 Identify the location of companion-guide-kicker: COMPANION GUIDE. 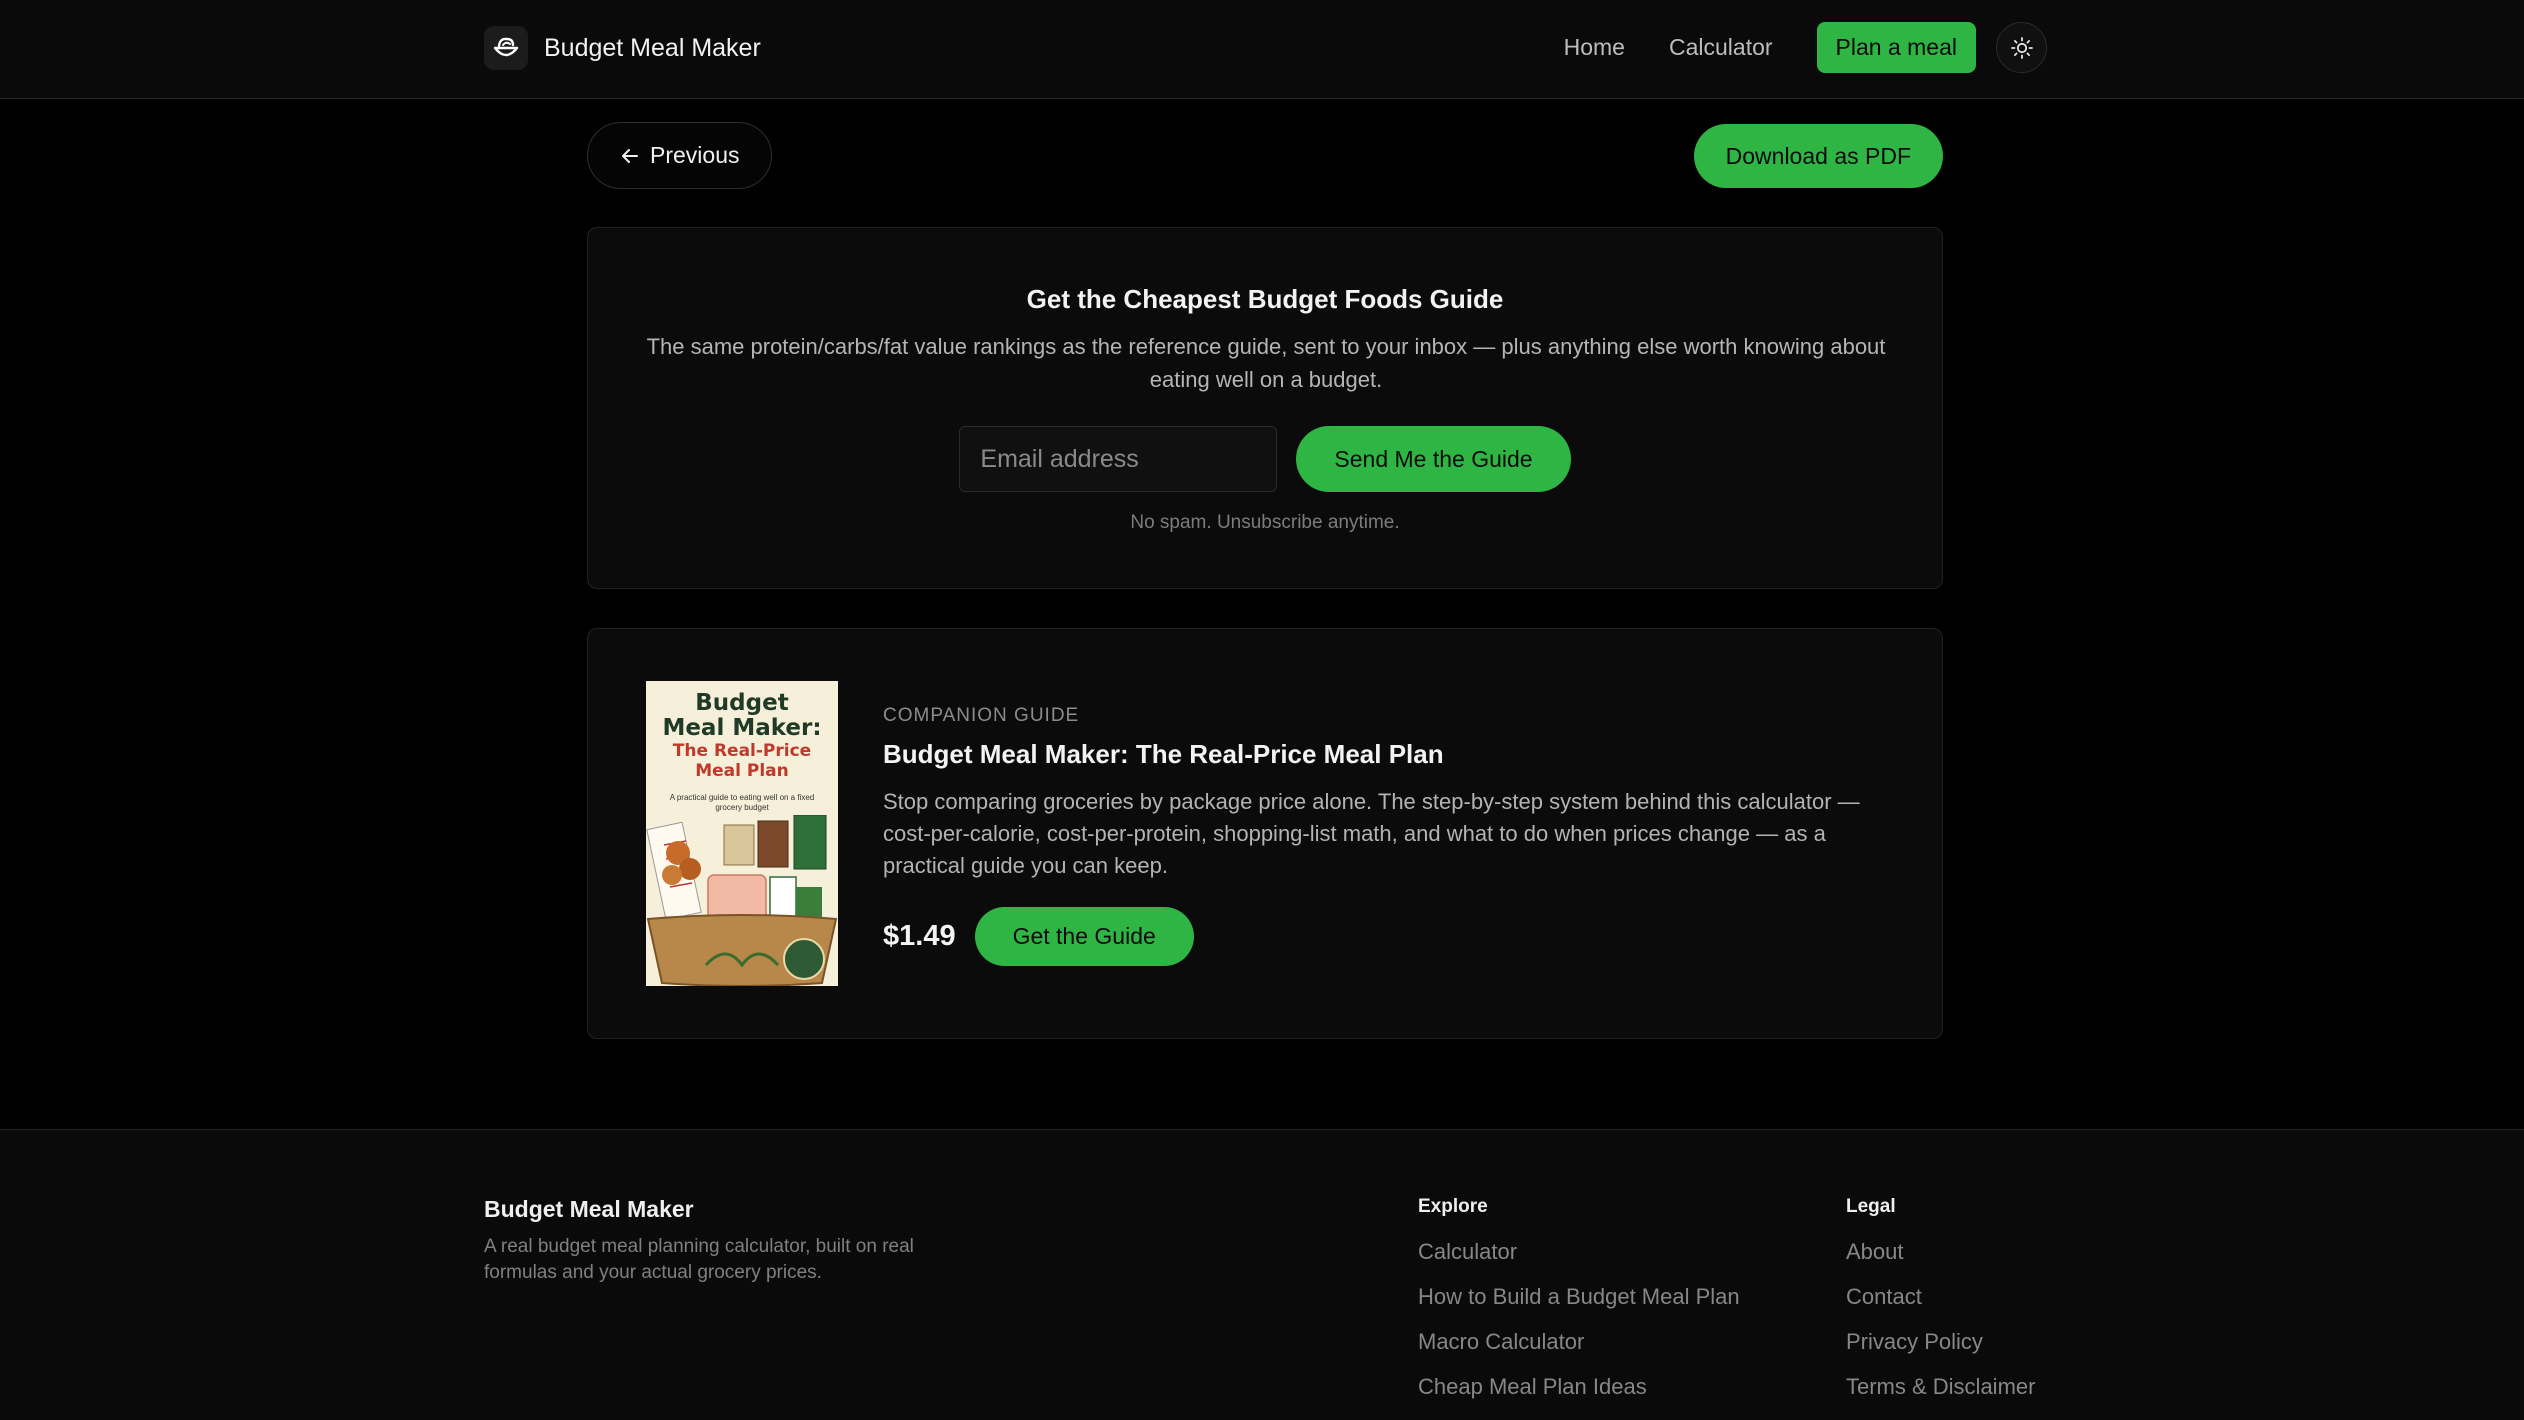
(981, 715).